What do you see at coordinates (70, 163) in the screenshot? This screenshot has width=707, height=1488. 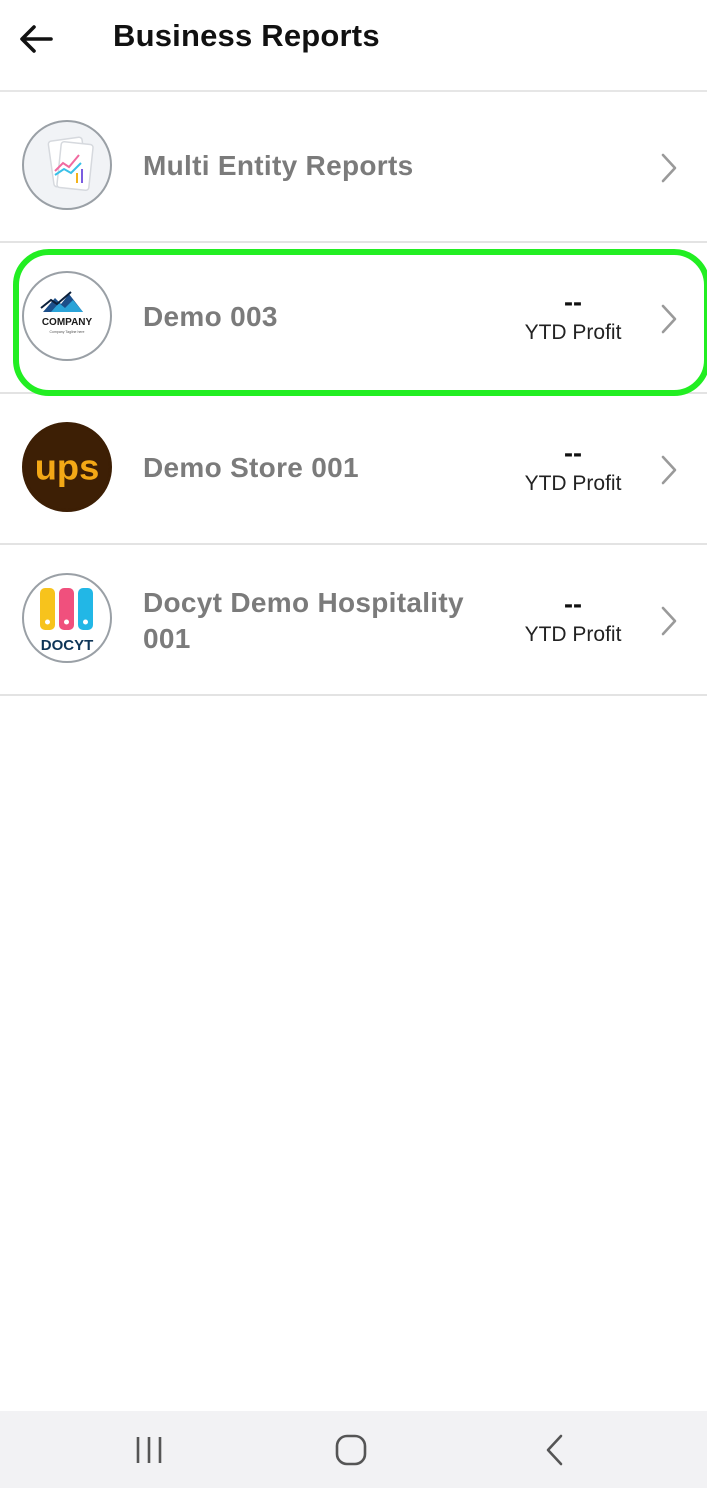 I see `reports-chart-icon` at bounding box center [70, 163].